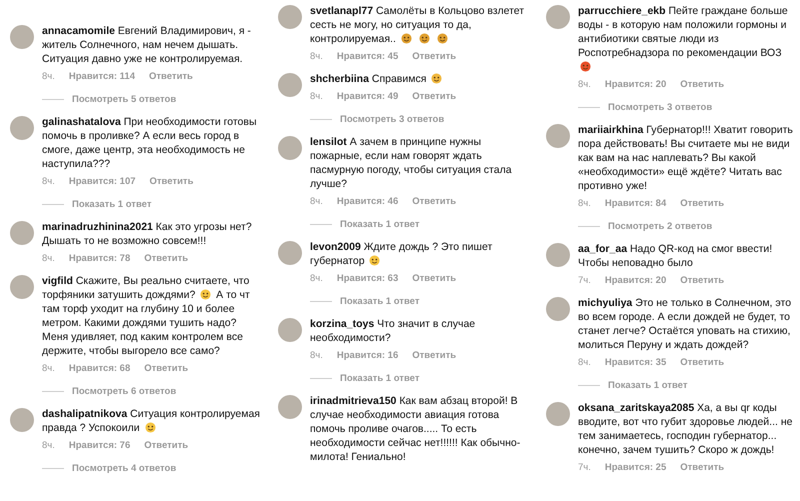 The width and height of the screenshot is (800, 501). Describe the element at coordinates (367, 355) in the screenshot. I see `likes-count: Нравится: 16` at that location.